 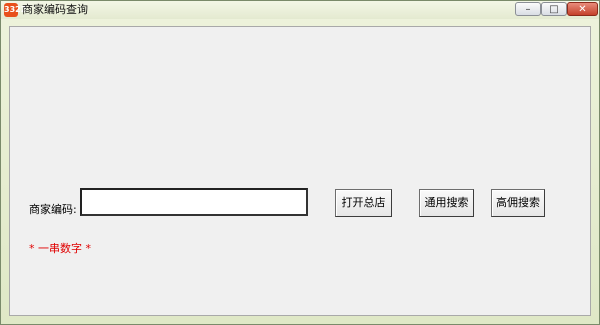 What do you see at coordinates (518, 203) in the screenshot?
I see `advanced-search-button: 高佣搜索` at bounding box center [518, 203].